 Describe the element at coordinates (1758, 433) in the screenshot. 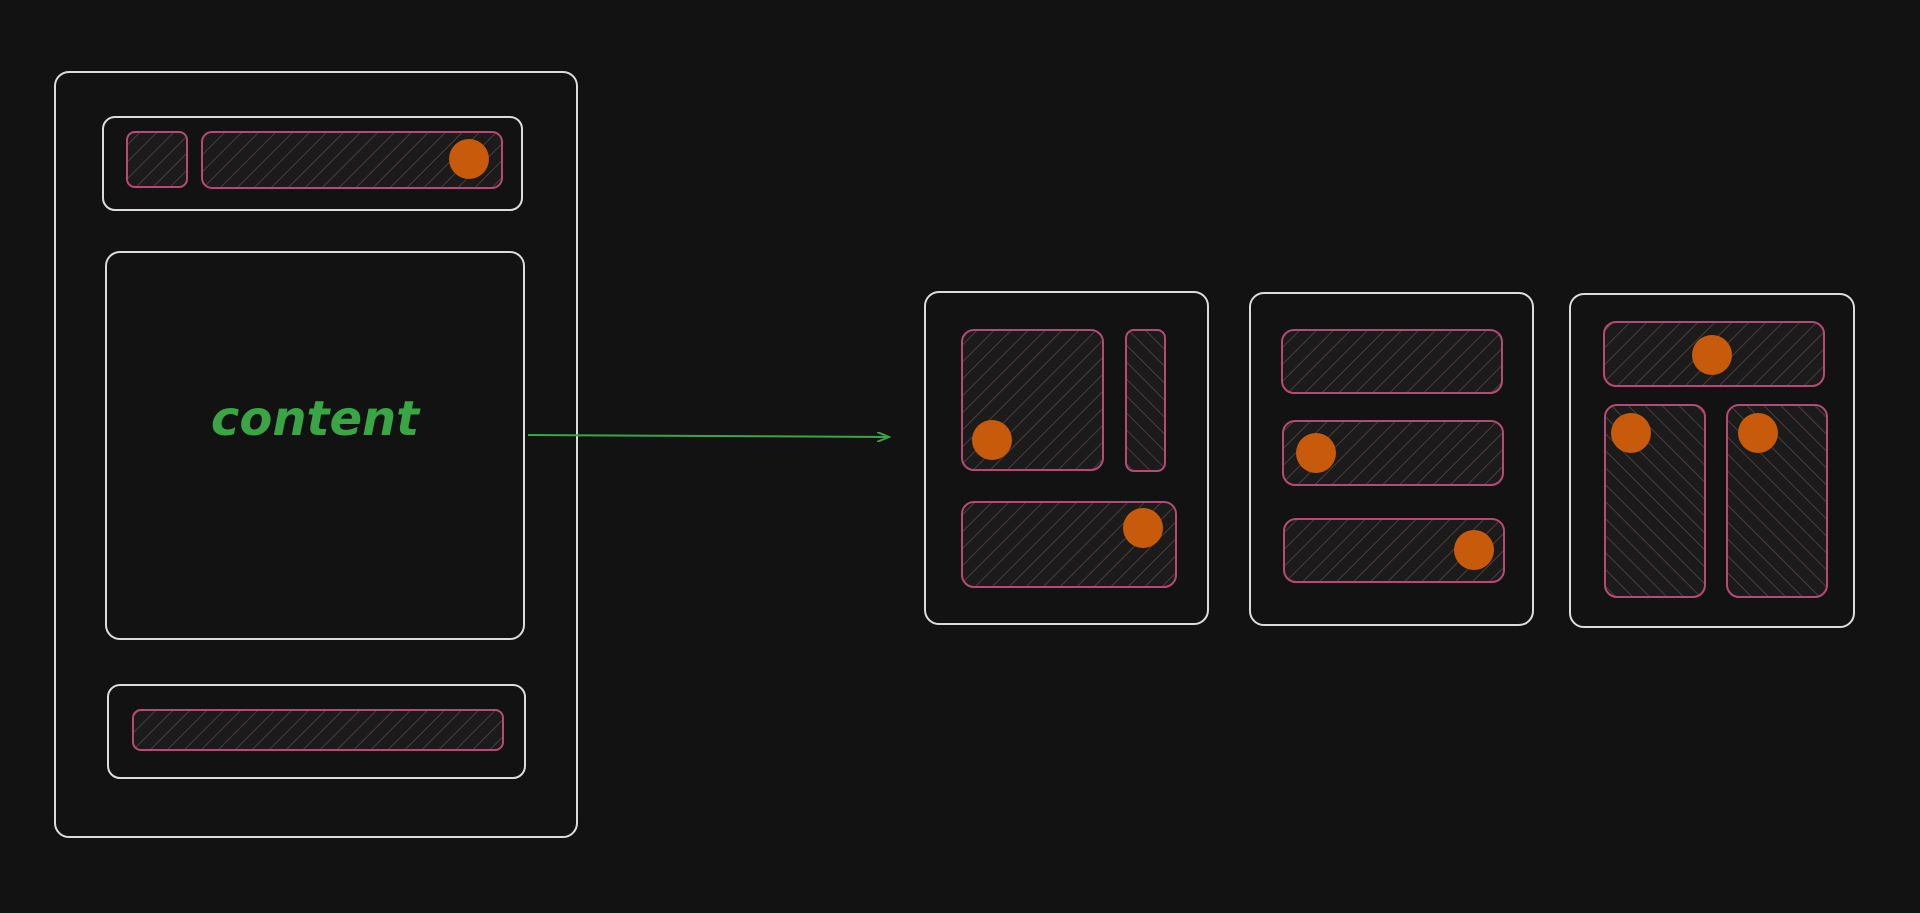

I see `variant-3-dot-right` at that location.